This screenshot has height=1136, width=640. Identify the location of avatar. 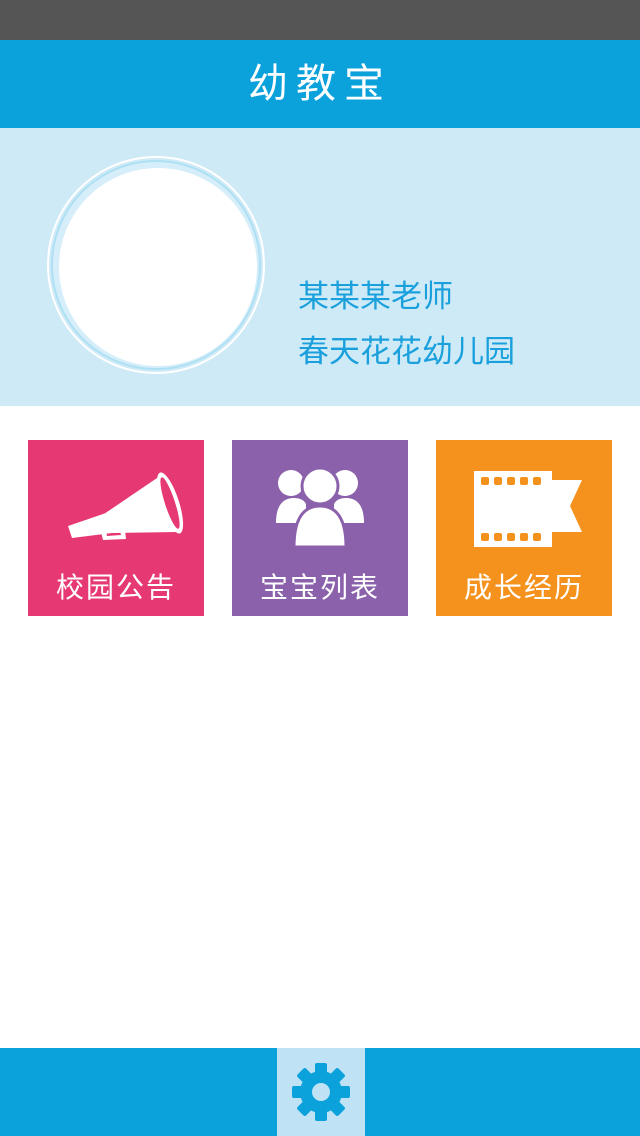
(158, 267).